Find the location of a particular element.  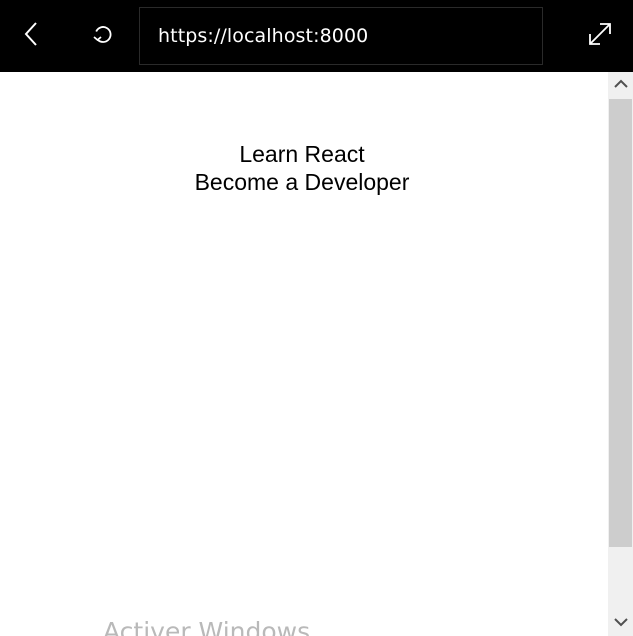

refresh-icon is located at coordinates (103, 36).